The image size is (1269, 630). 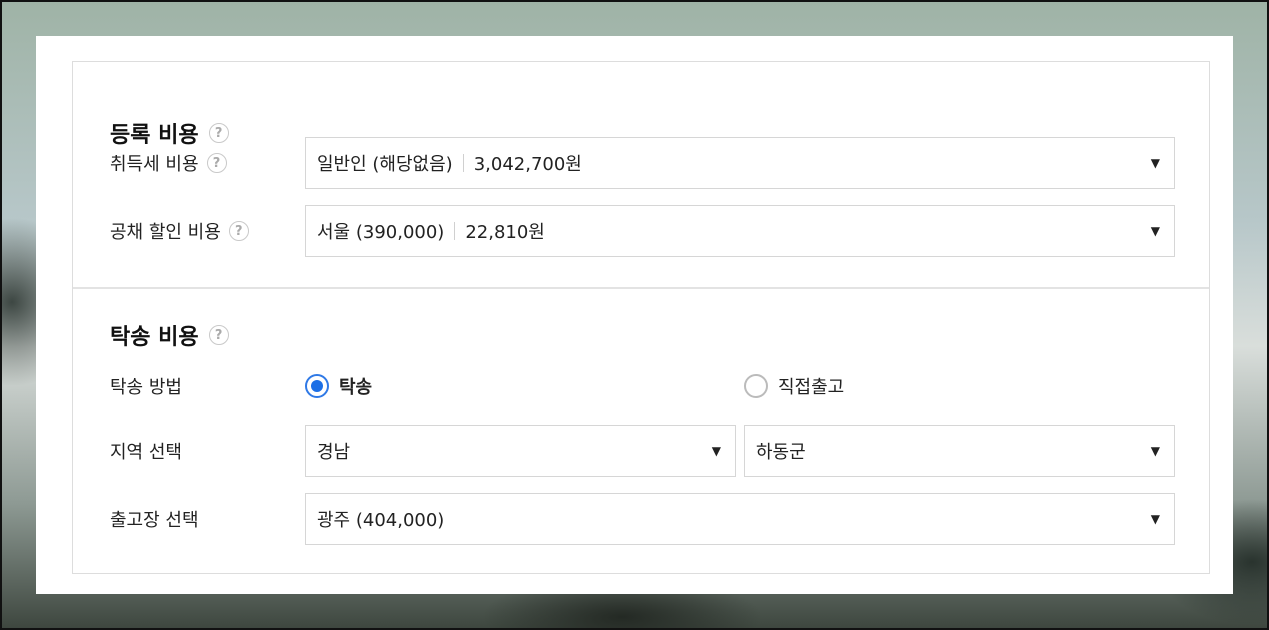 What do you see at coordinates (165, 232) in the screenshot?
I see `bond-discount-label-text: 공채 할인 비용` at bounding box center [165, 232].